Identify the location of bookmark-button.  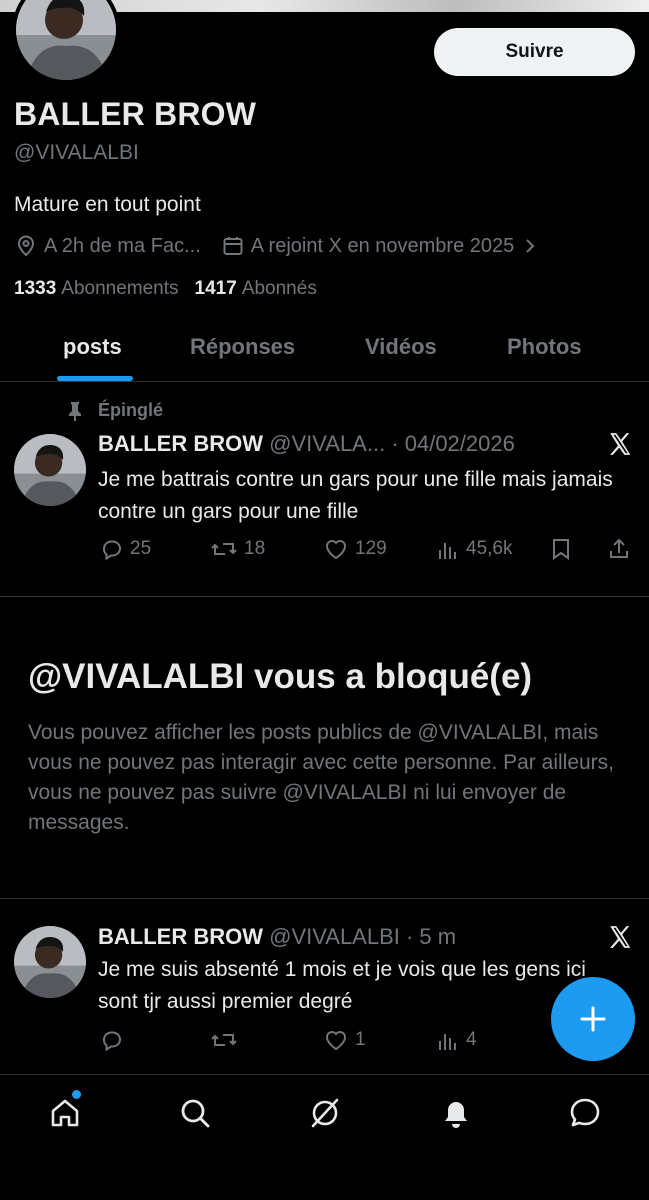
(564, 549).